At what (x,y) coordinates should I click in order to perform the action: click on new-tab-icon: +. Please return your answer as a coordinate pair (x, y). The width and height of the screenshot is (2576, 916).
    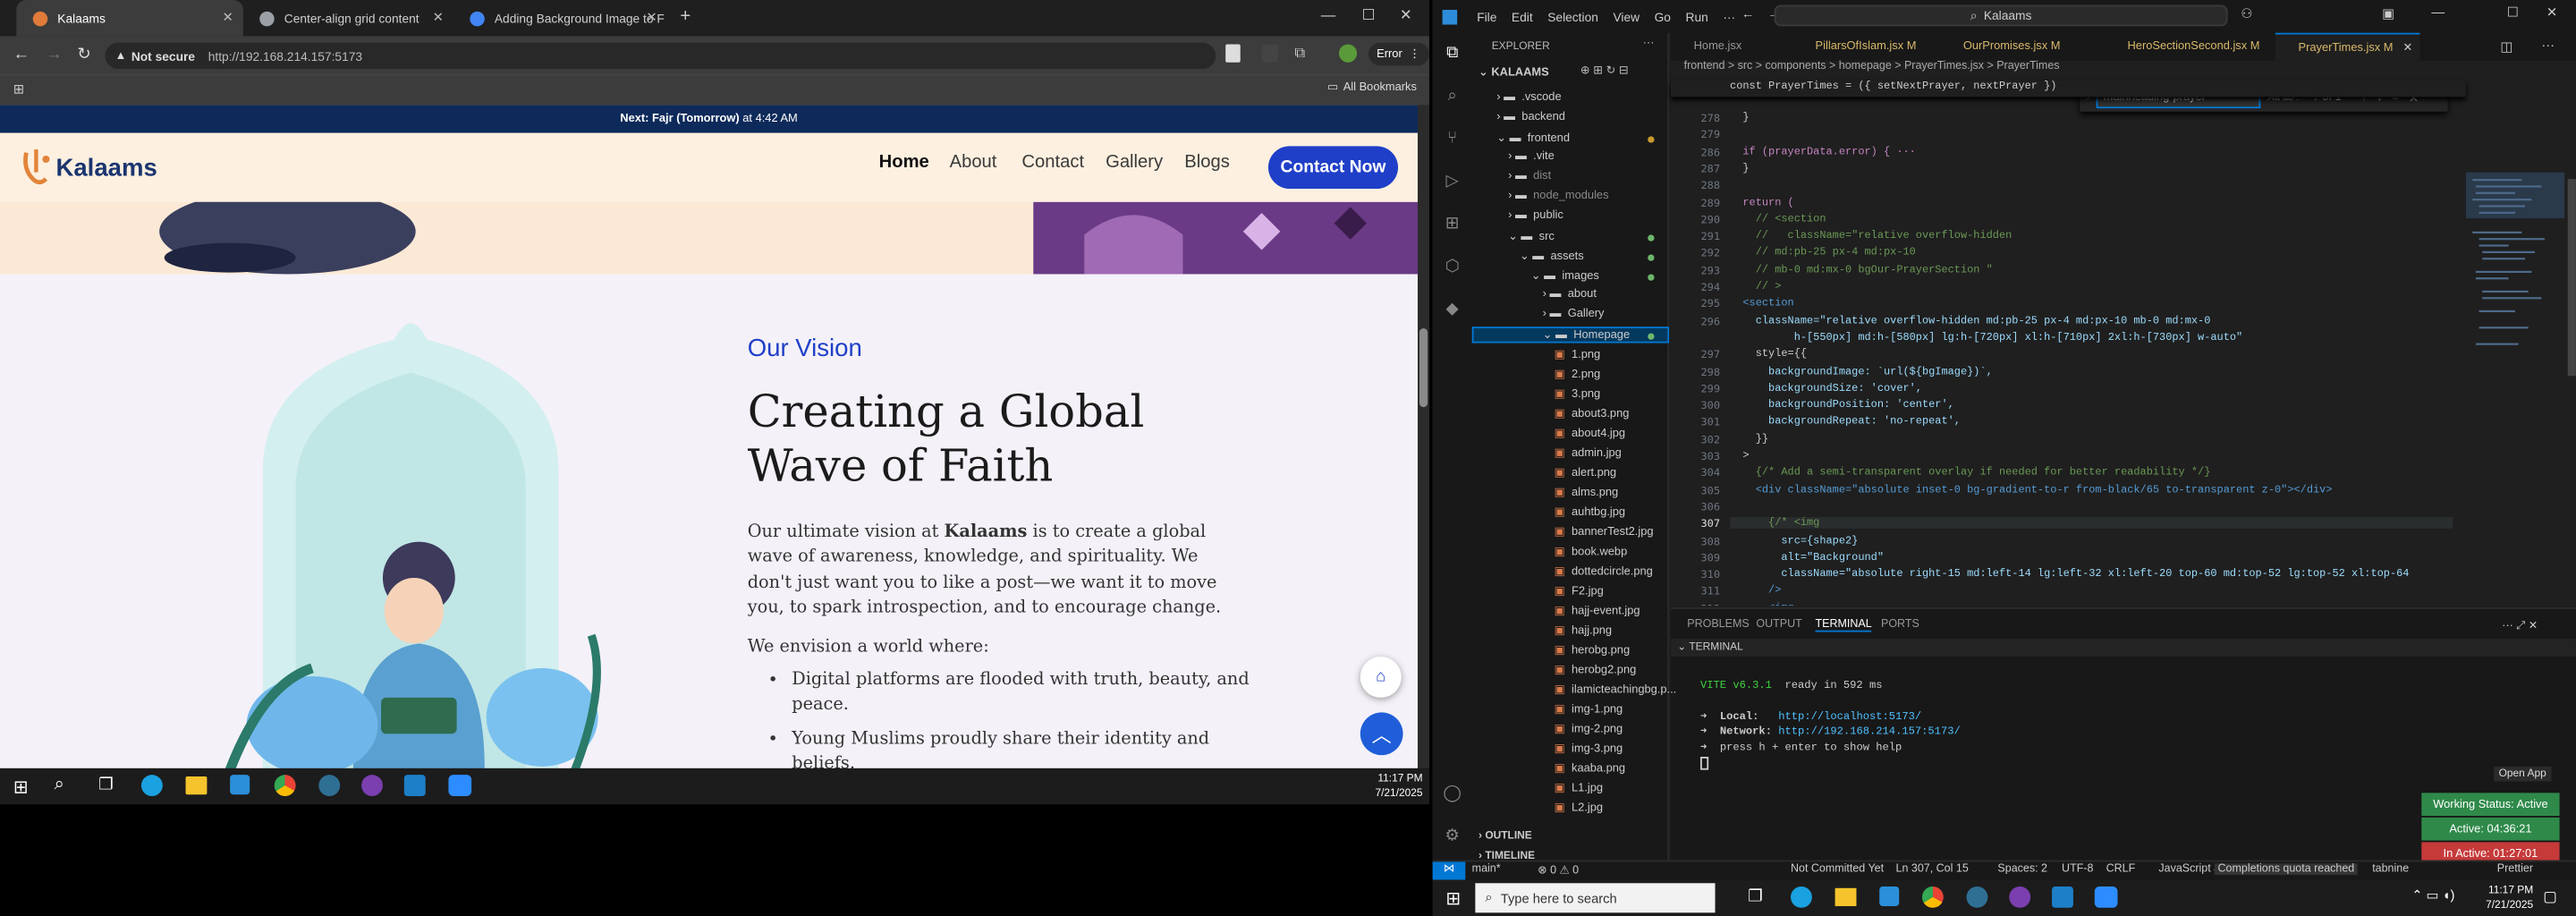
    Looking at the image, I should click on (685, 16).